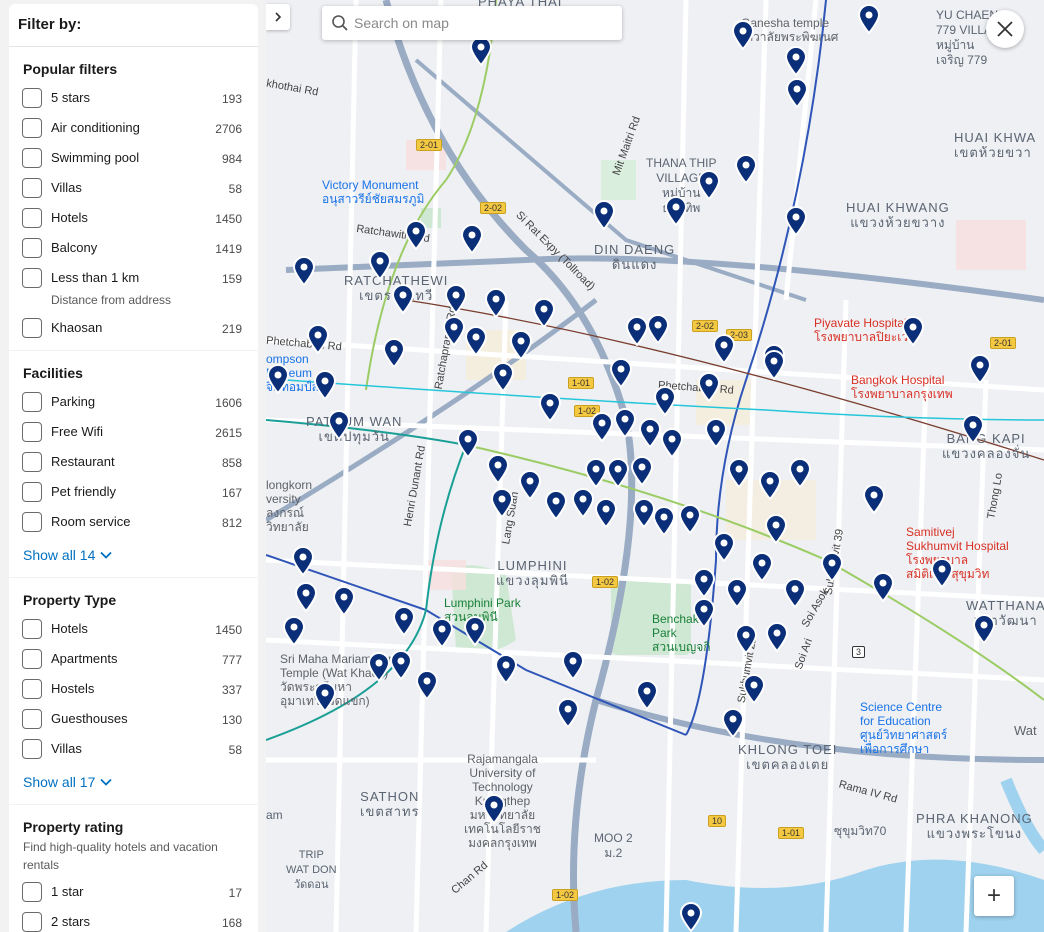 The height and width of the screenshot is (932, 1044). Describe the element at coordinates (994, 896) in the screenshot. I see `zoom-in-button: +` at that location.